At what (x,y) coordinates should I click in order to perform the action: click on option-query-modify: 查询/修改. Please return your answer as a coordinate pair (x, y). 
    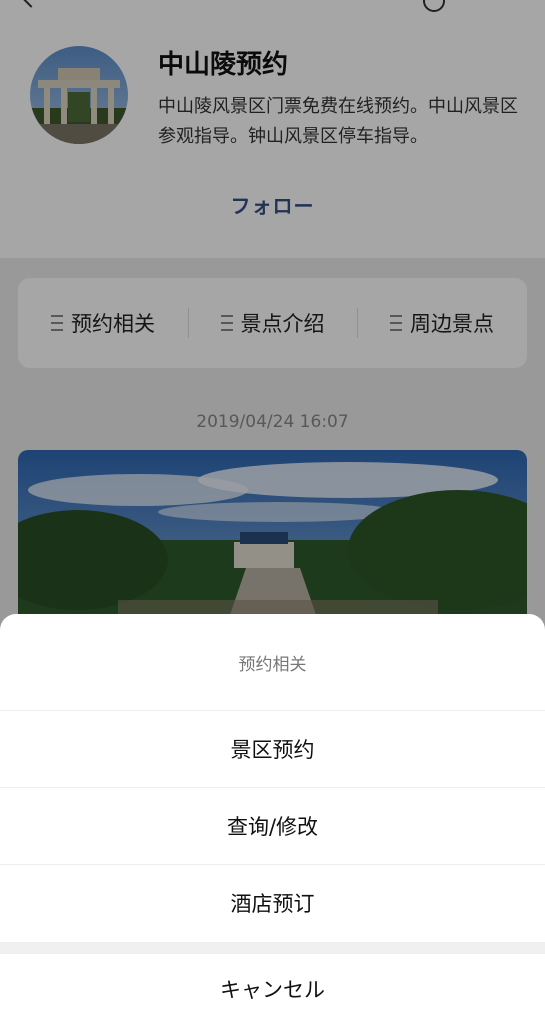
    Looking at the image, I should click on (272, 826).